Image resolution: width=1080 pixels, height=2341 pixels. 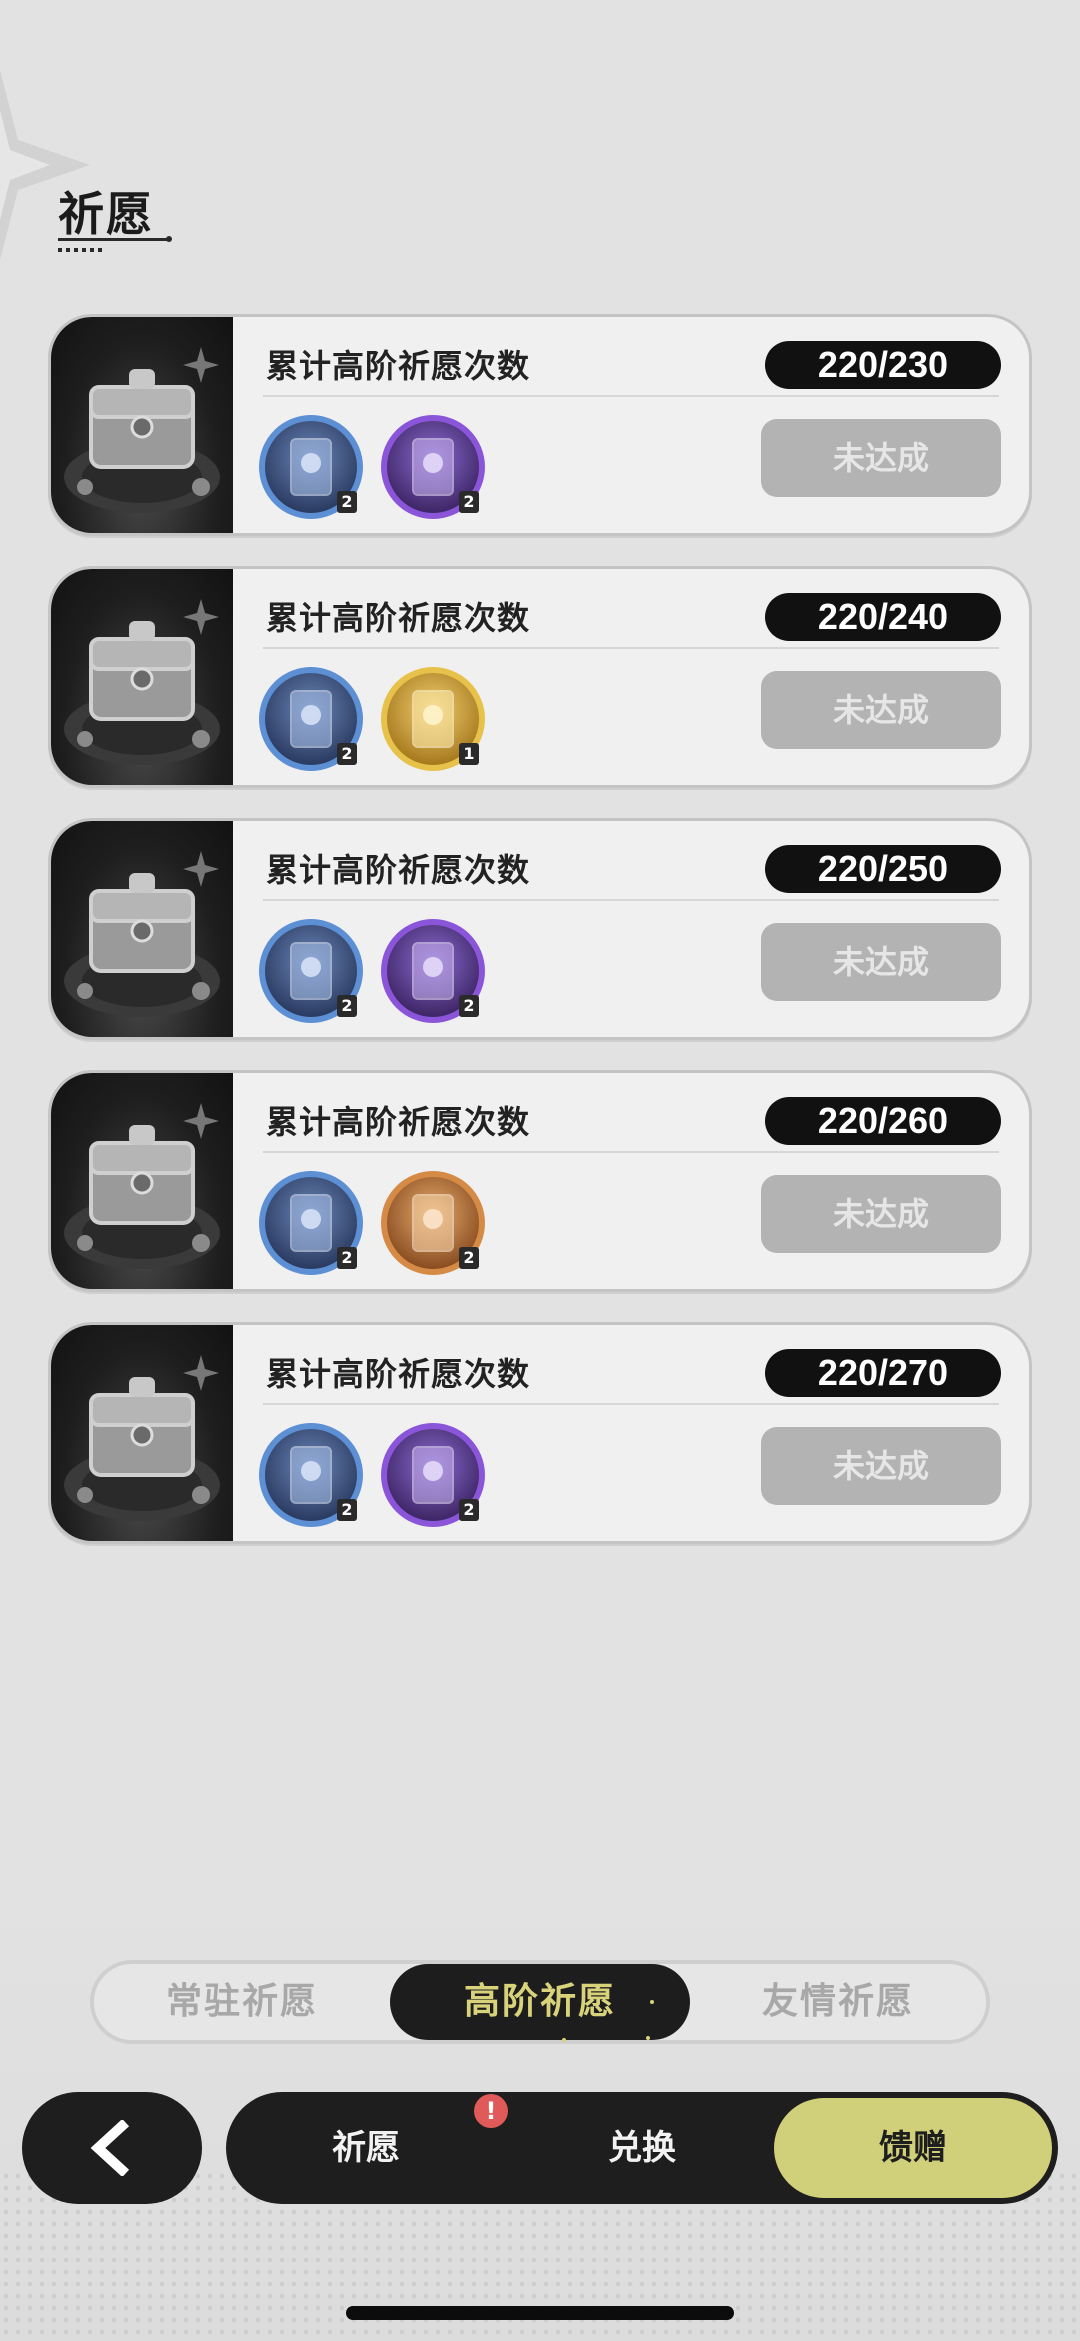 I want to click on progress-counter: 220/270, so click(x=883, y=1373).